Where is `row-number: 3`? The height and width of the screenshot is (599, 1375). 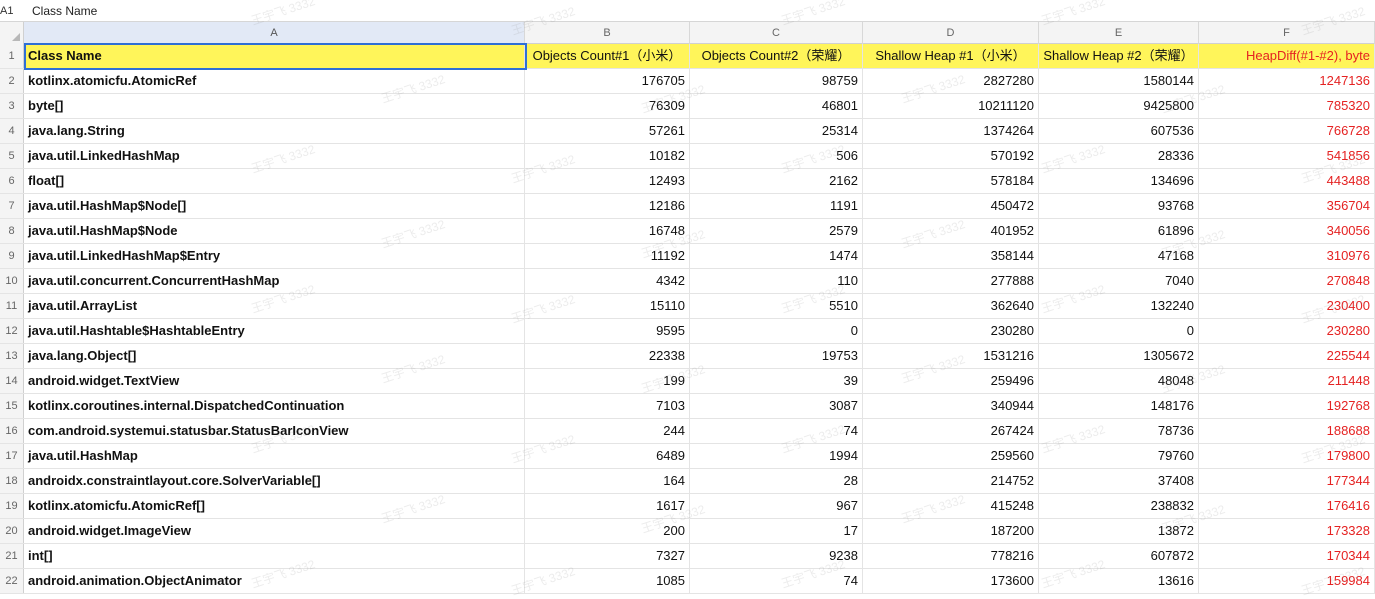 row-number: 3 is located at coordinates (12, 106).